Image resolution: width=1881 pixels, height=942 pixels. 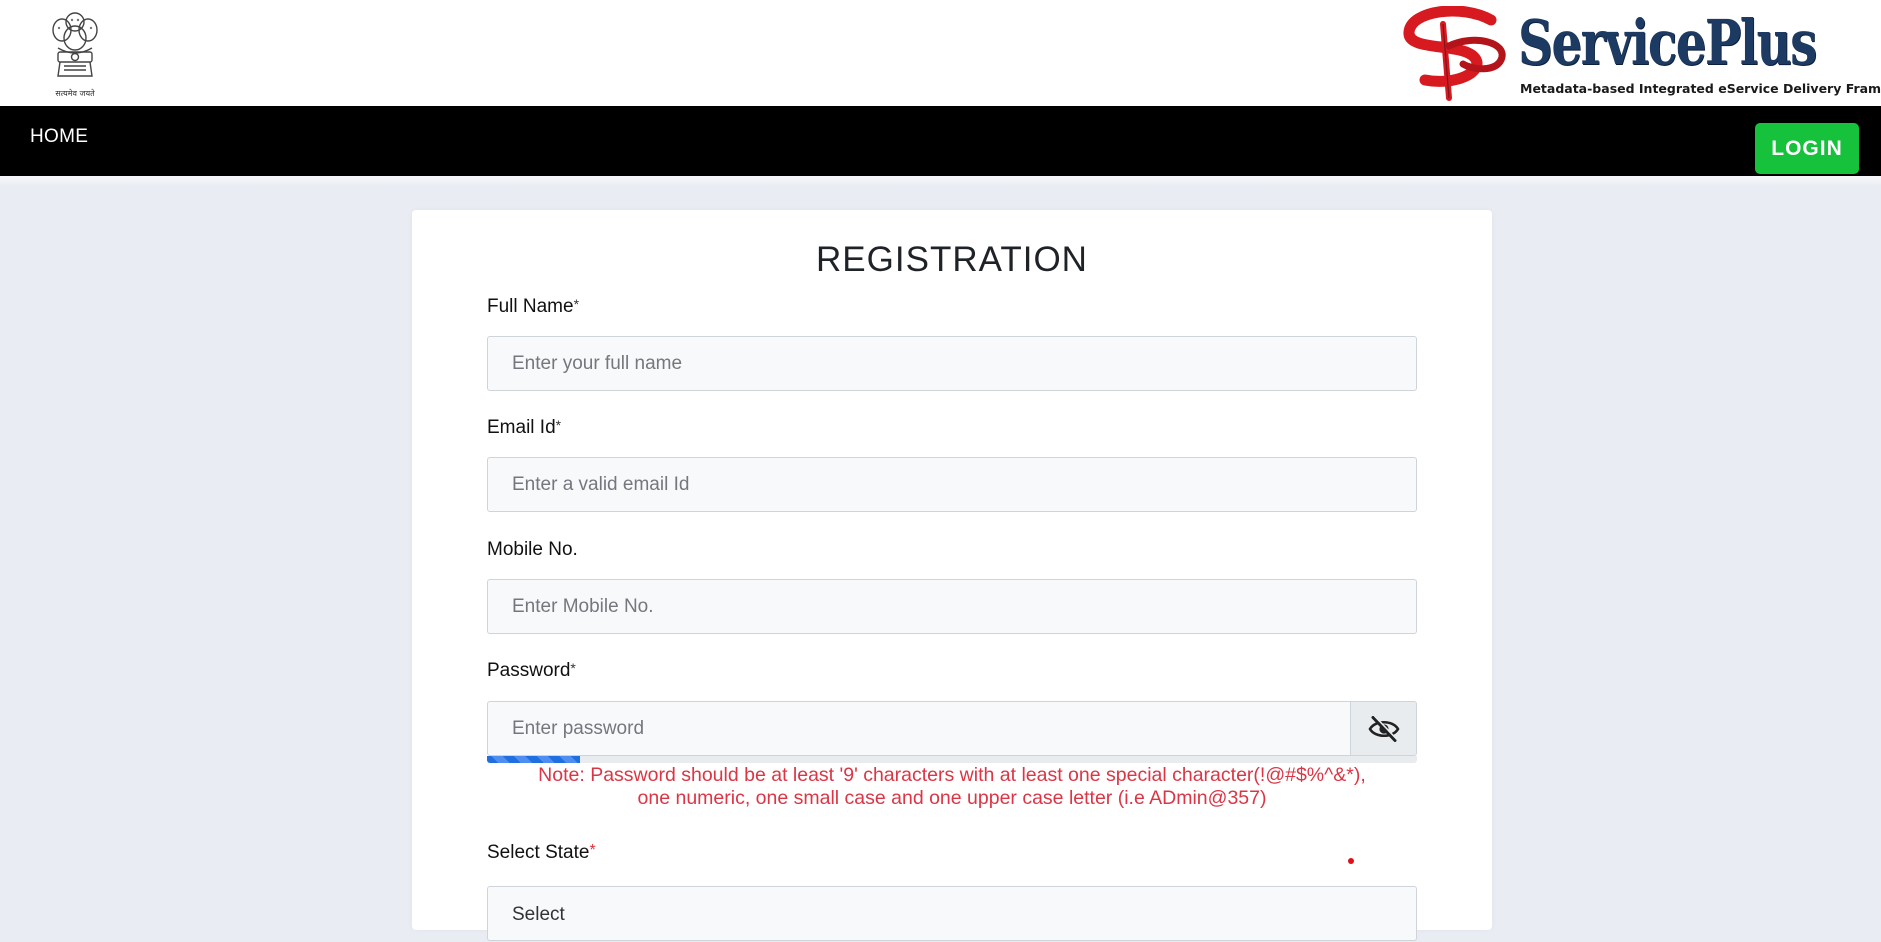 I want to click on full-name-label: Full Name*, so click(x=533, y=307).